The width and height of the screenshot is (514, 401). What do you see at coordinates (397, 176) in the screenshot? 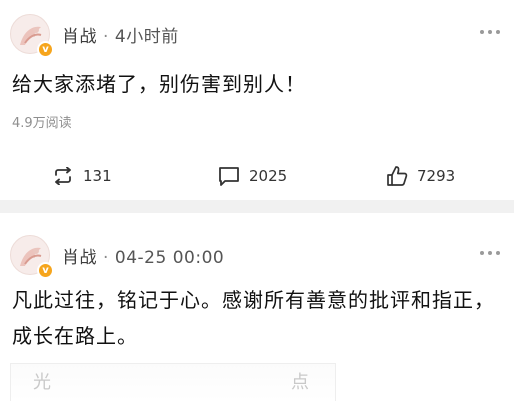
I see `like-icon` at bounding box center [397, 176].